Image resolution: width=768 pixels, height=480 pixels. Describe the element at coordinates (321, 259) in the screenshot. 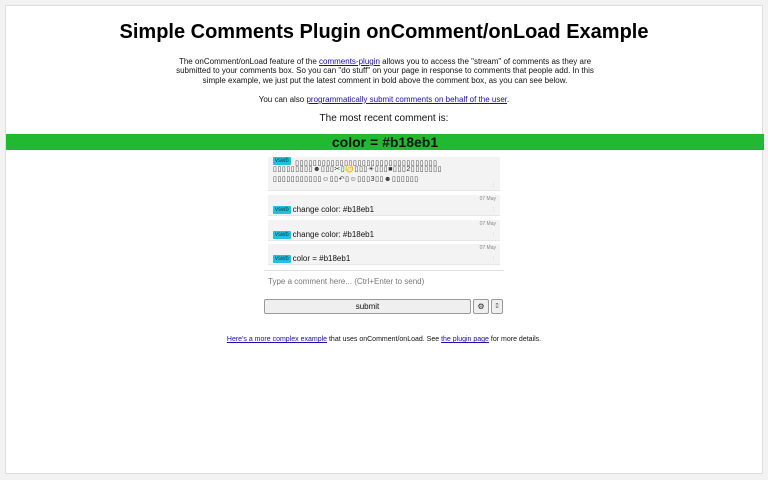

I see `comment-text: color = #b18eb1` at that location.